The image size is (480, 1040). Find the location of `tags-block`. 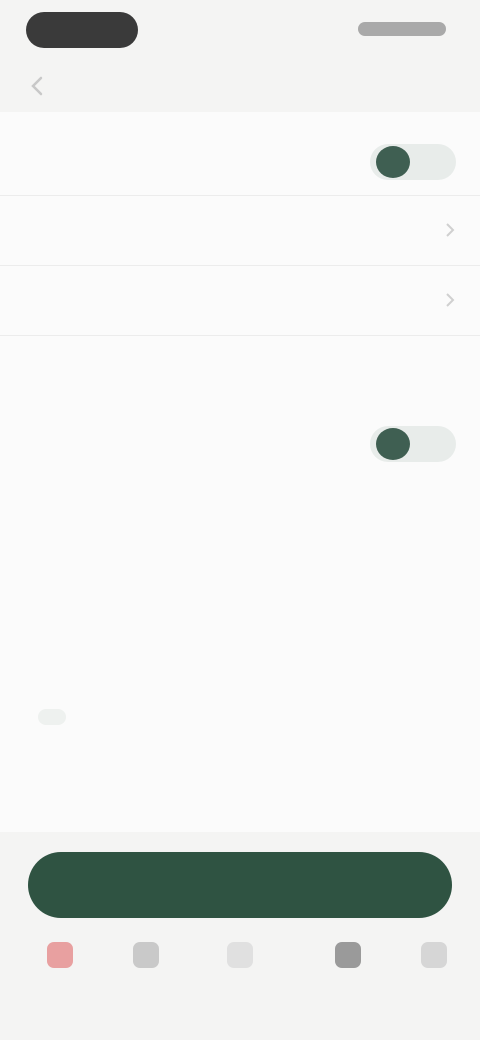

tags-block is located at coordinates (47, 694).